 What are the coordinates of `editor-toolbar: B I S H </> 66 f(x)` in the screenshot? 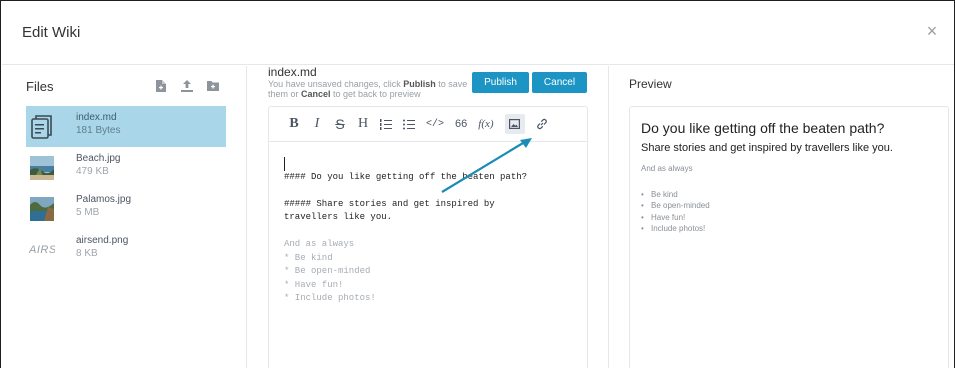 It's located at (428, 124).